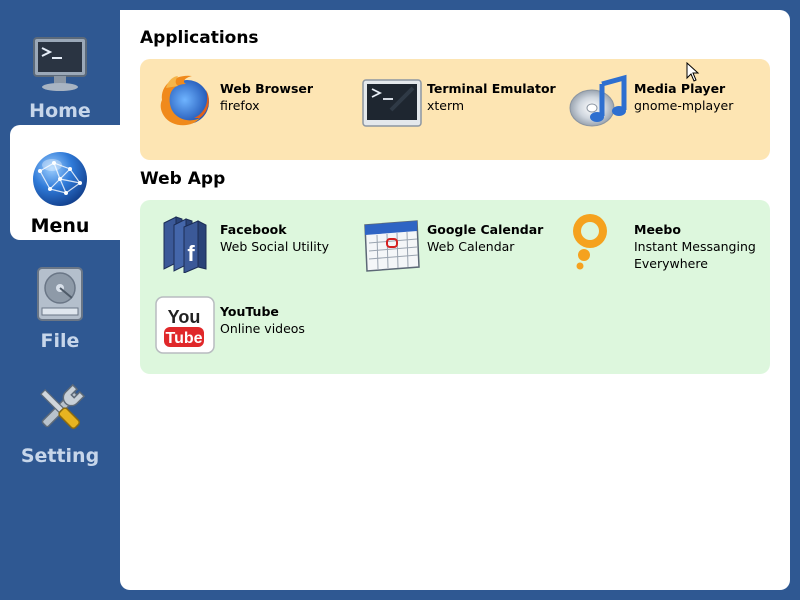  Describe the element at coordinates (184, 100) in the screenshot. I see `firefox-icon` at that location.